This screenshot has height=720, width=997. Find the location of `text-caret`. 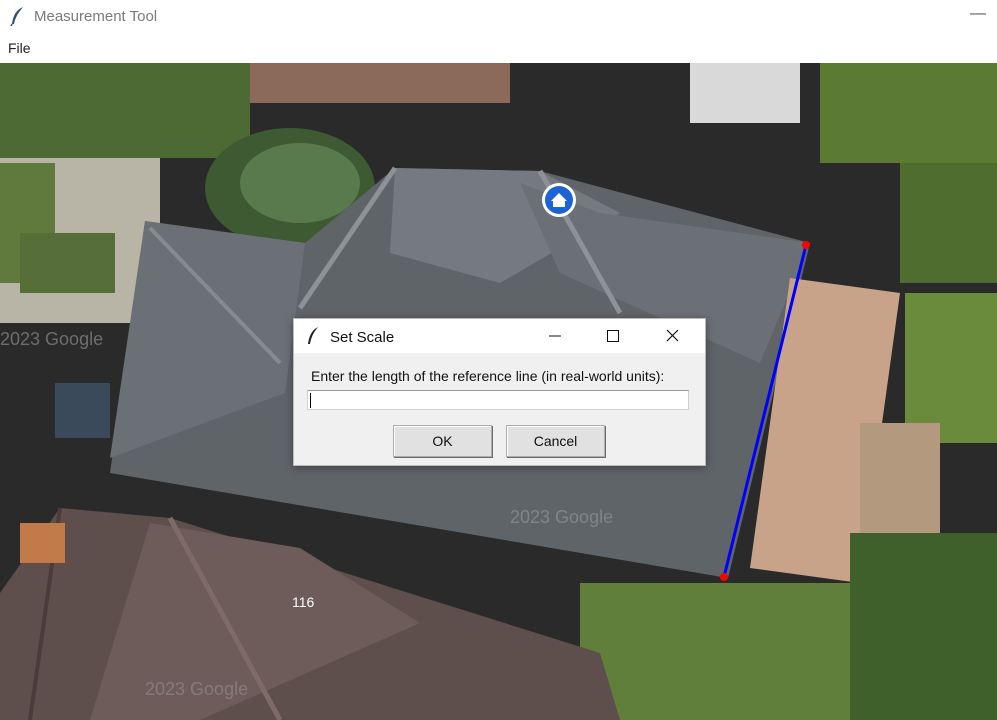

text-caret is located at coordinates (310, 400).